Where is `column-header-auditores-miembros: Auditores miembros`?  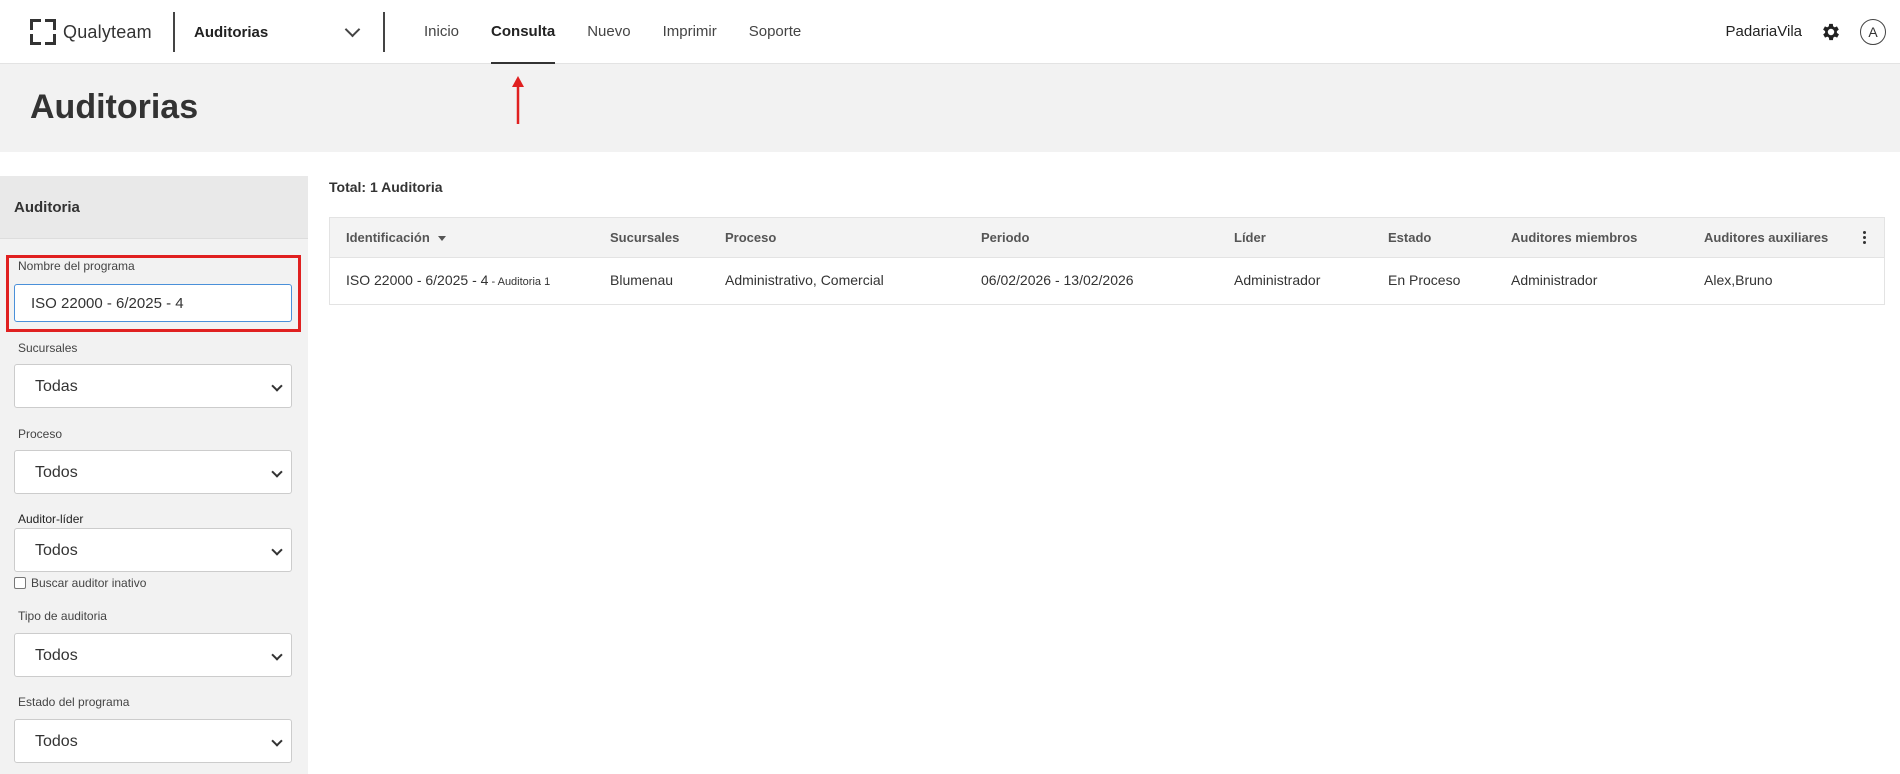 column-header-auditores-miembros: Auditores miembros is located at coordinates (1574, 237).